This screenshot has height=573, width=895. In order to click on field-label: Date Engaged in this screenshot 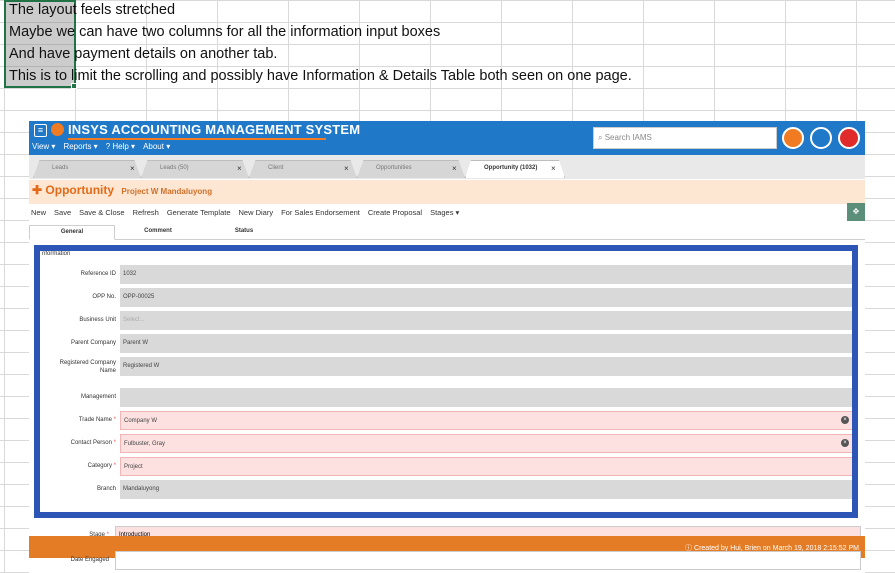, I will do `click(89, 560)`.